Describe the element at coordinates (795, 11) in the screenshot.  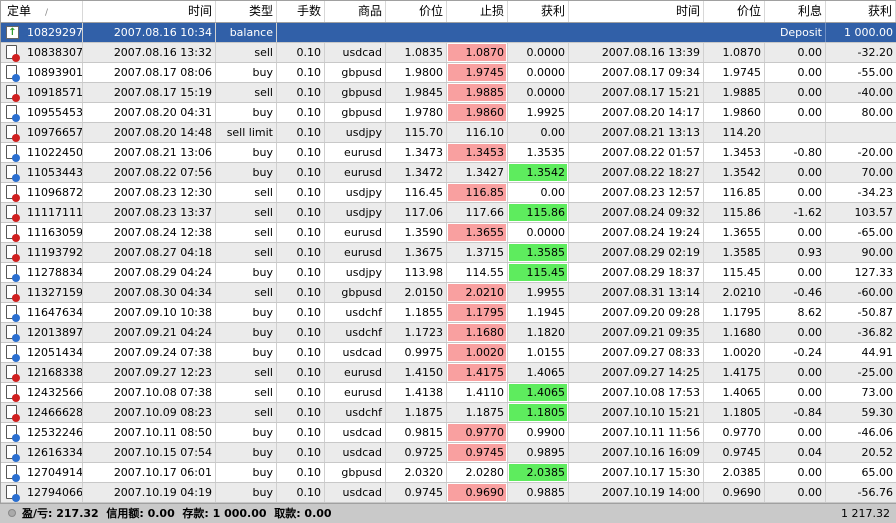
I see `header-swap: 利息` at that location.